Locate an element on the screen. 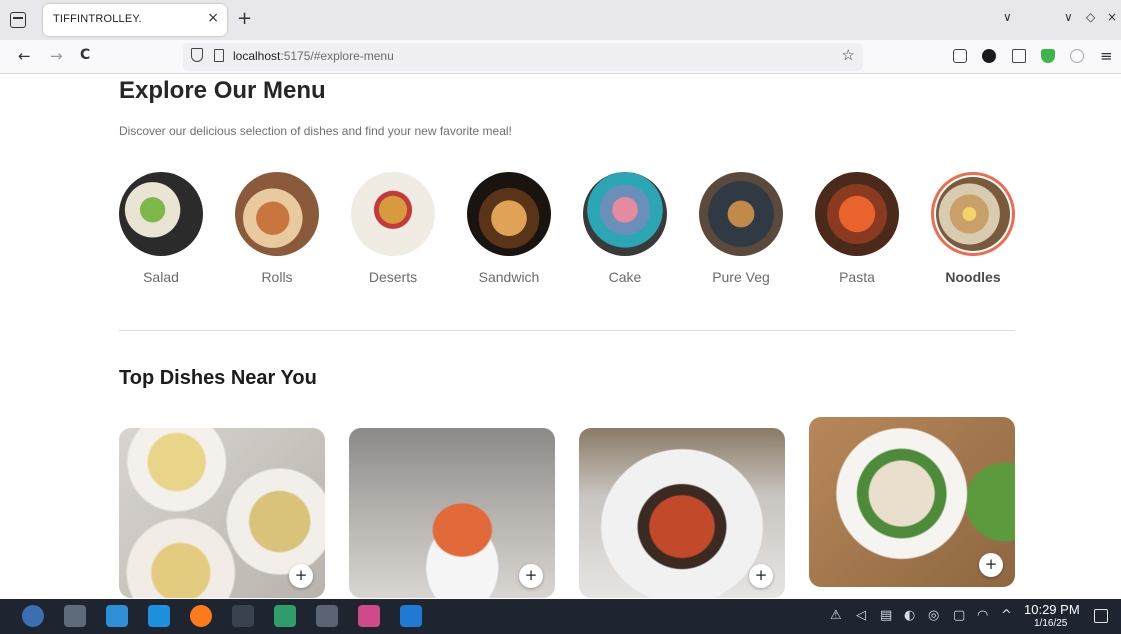 The image size is (1121, 634). reload-icon: C is located at coordinates (85, 55).